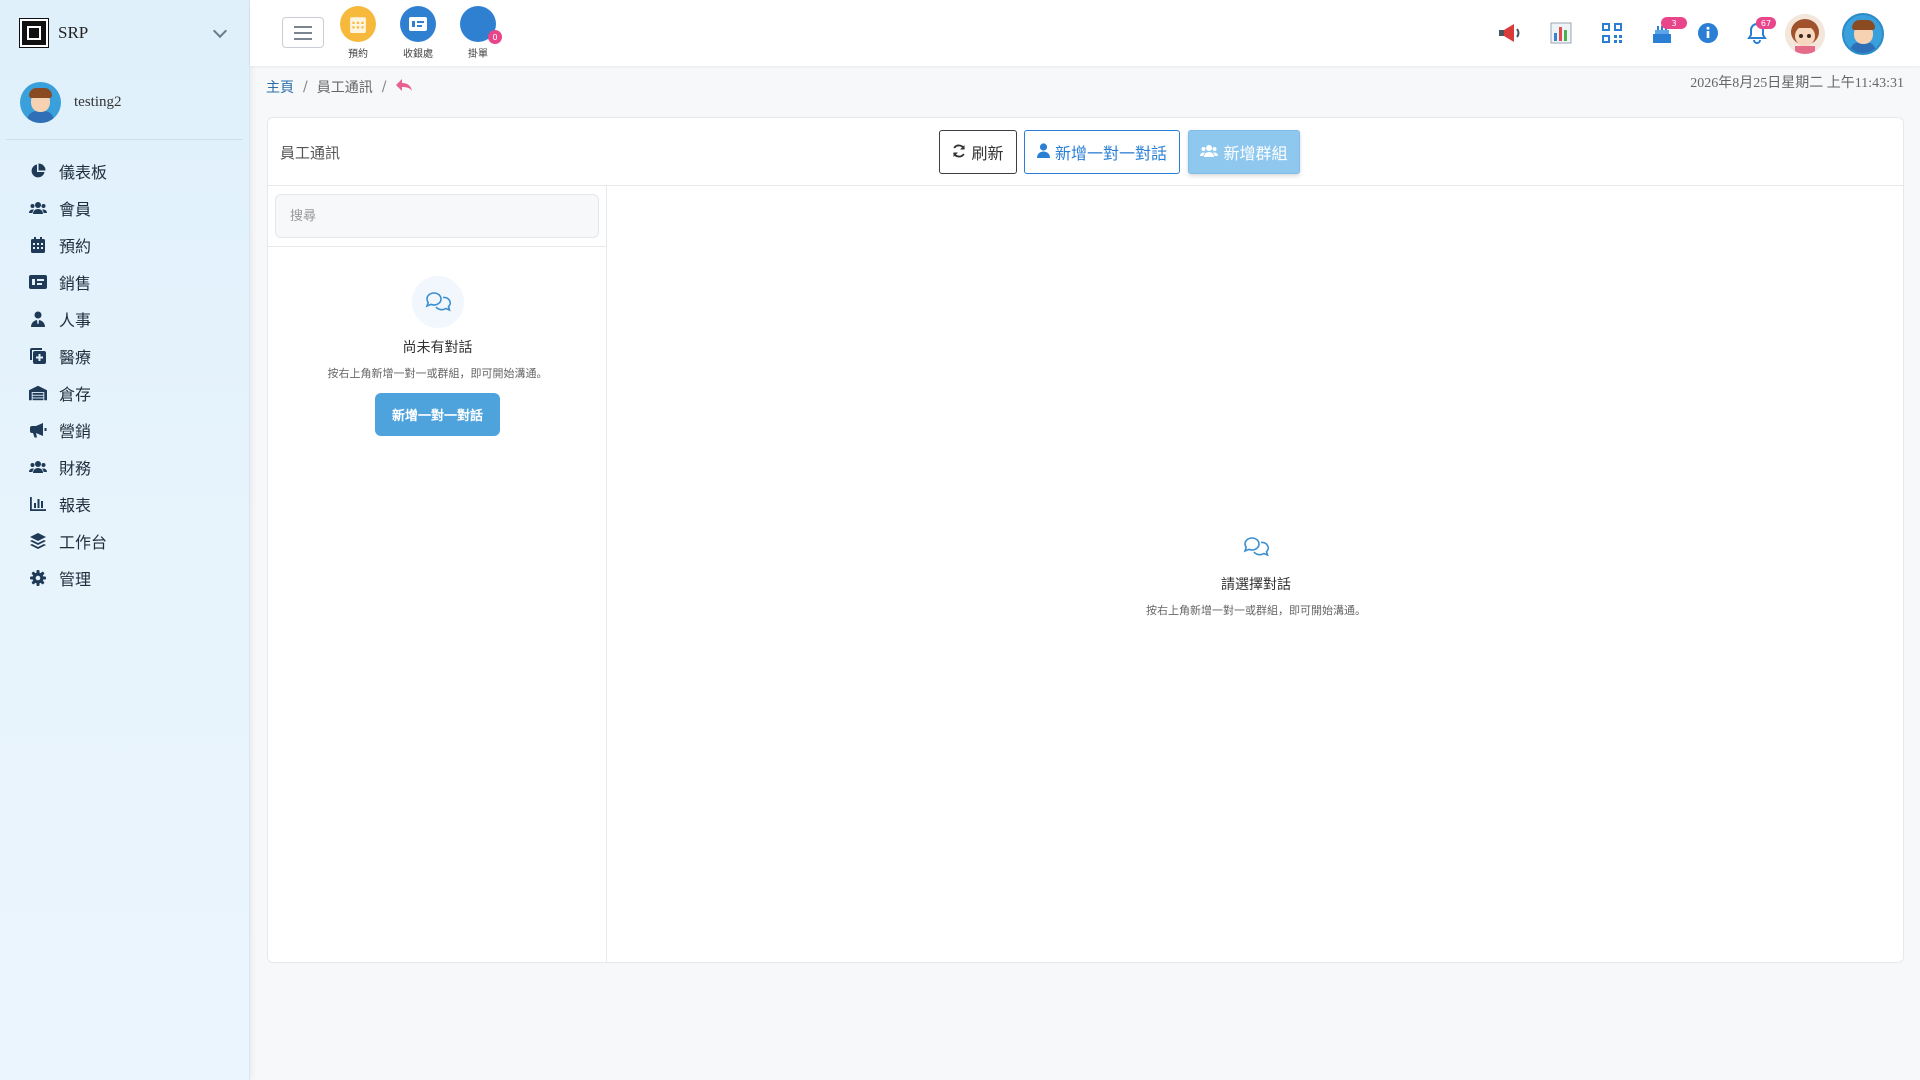 This screenshot has width=1920, height=1080. What do you see at coordinates (310, 153) in the screenshot?
I see `page-title: 員工通訊` at bounding box center [310, 153].